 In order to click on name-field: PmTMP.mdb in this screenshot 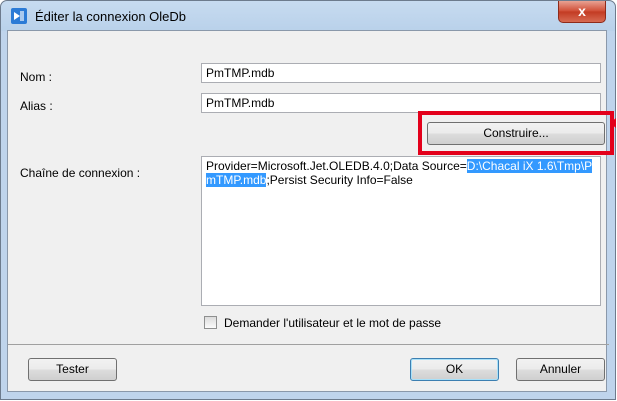, I will do `click(401, 73)`.